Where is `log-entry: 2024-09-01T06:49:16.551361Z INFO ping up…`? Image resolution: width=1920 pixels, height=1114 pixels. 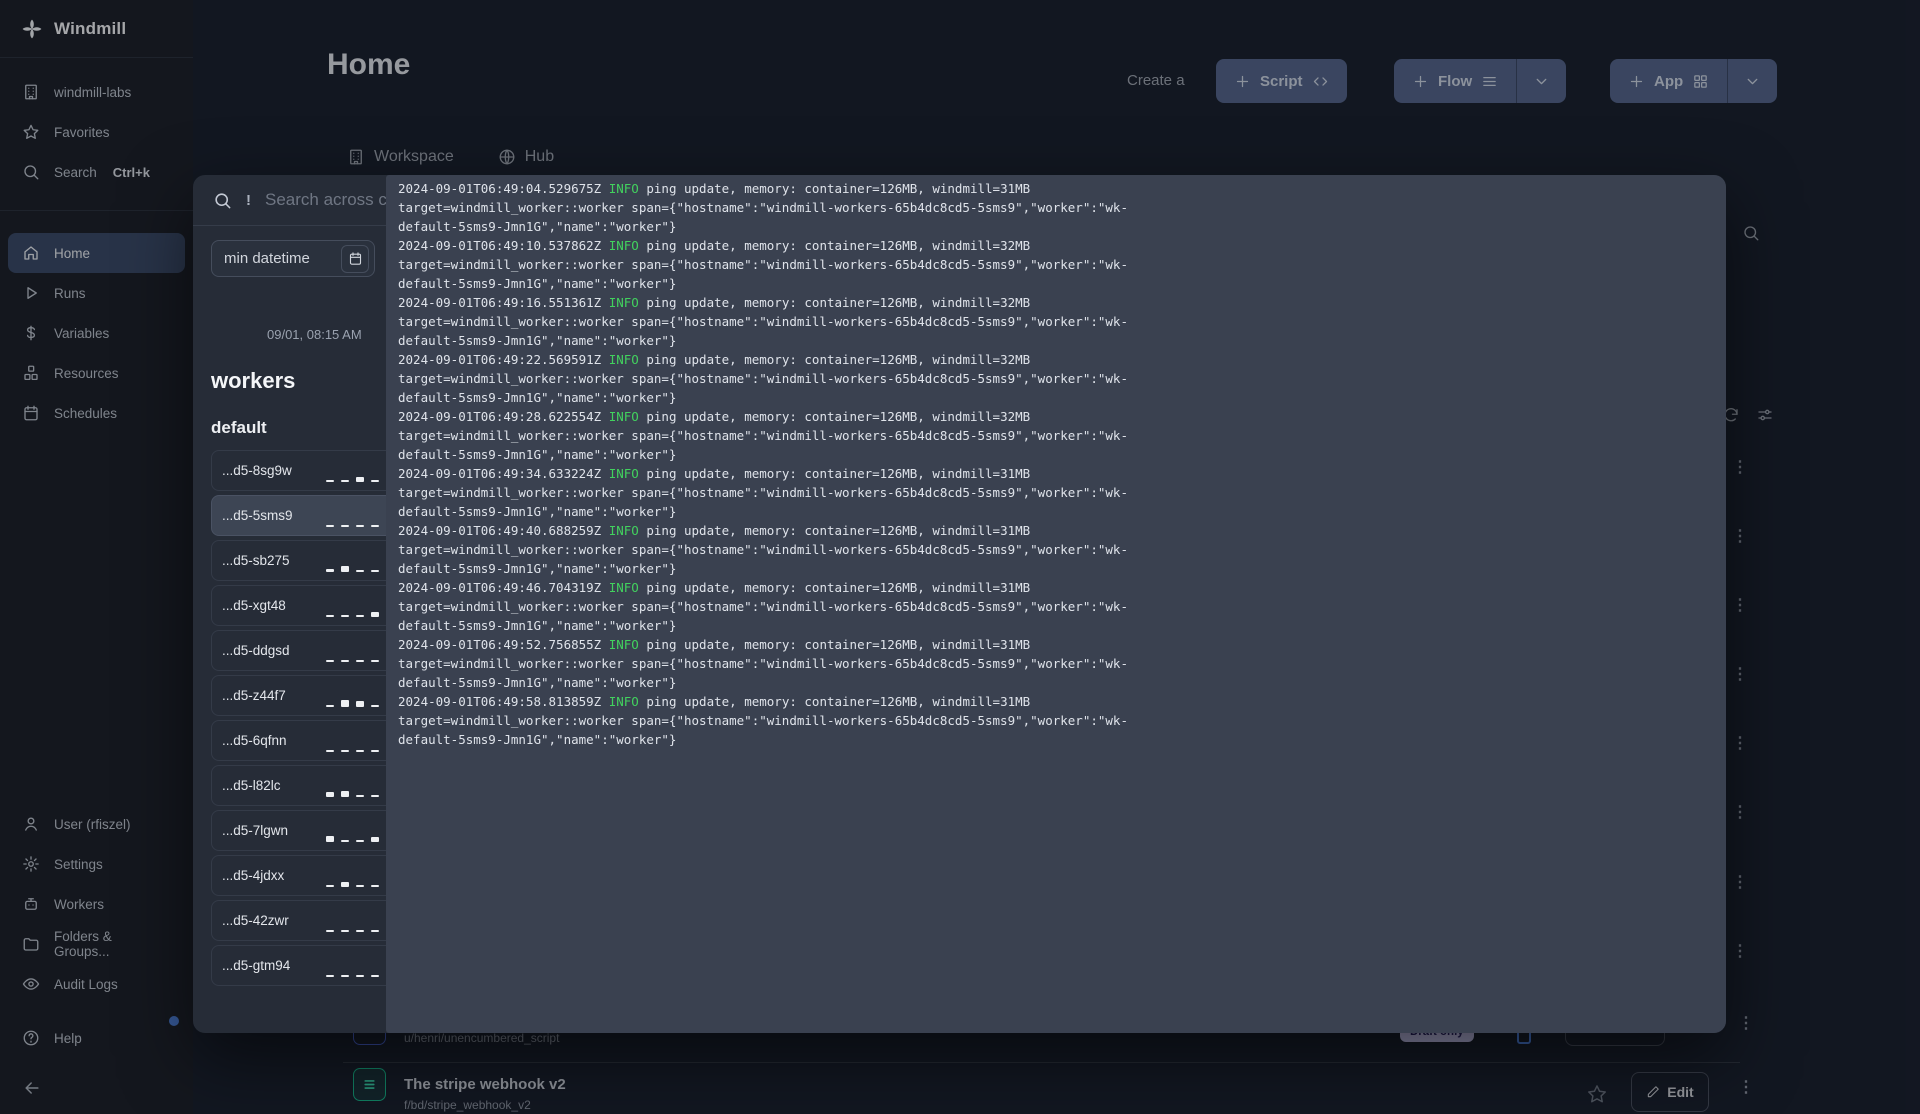
log-entry: 2024-09-01T06:49:16.551361Z INFO ping up… is located at coordinates (763, 321).